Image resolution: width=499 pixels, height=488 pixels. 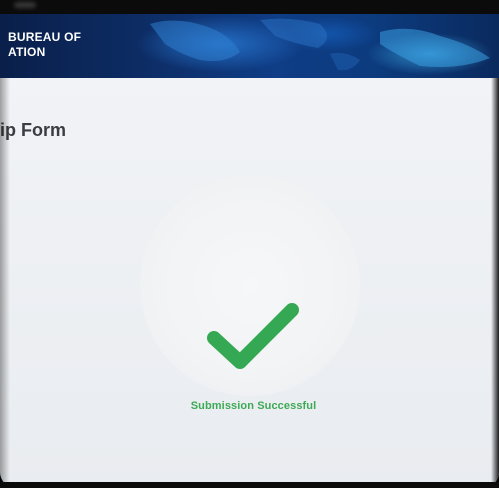 I want to click on right-edge, so click(x=495, y=283).